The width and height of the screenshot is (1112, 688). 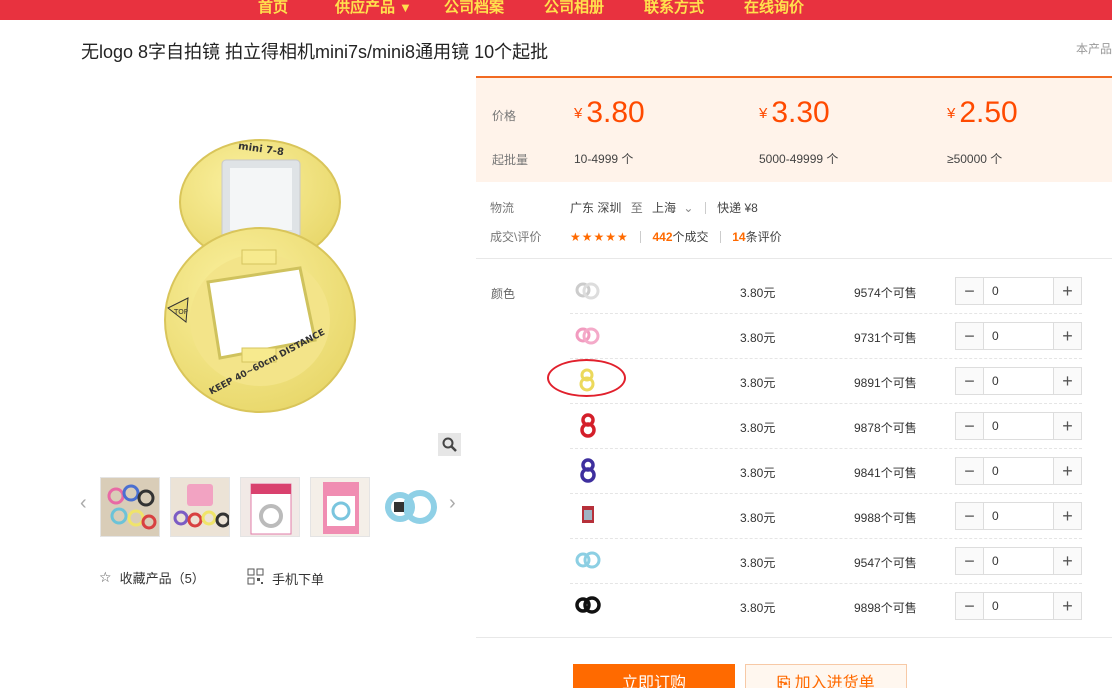 What do you see at coordinates (885, 608) in the screenshot?
I see `sku-stock: 9898个可售` at bounding box center [885, 608].